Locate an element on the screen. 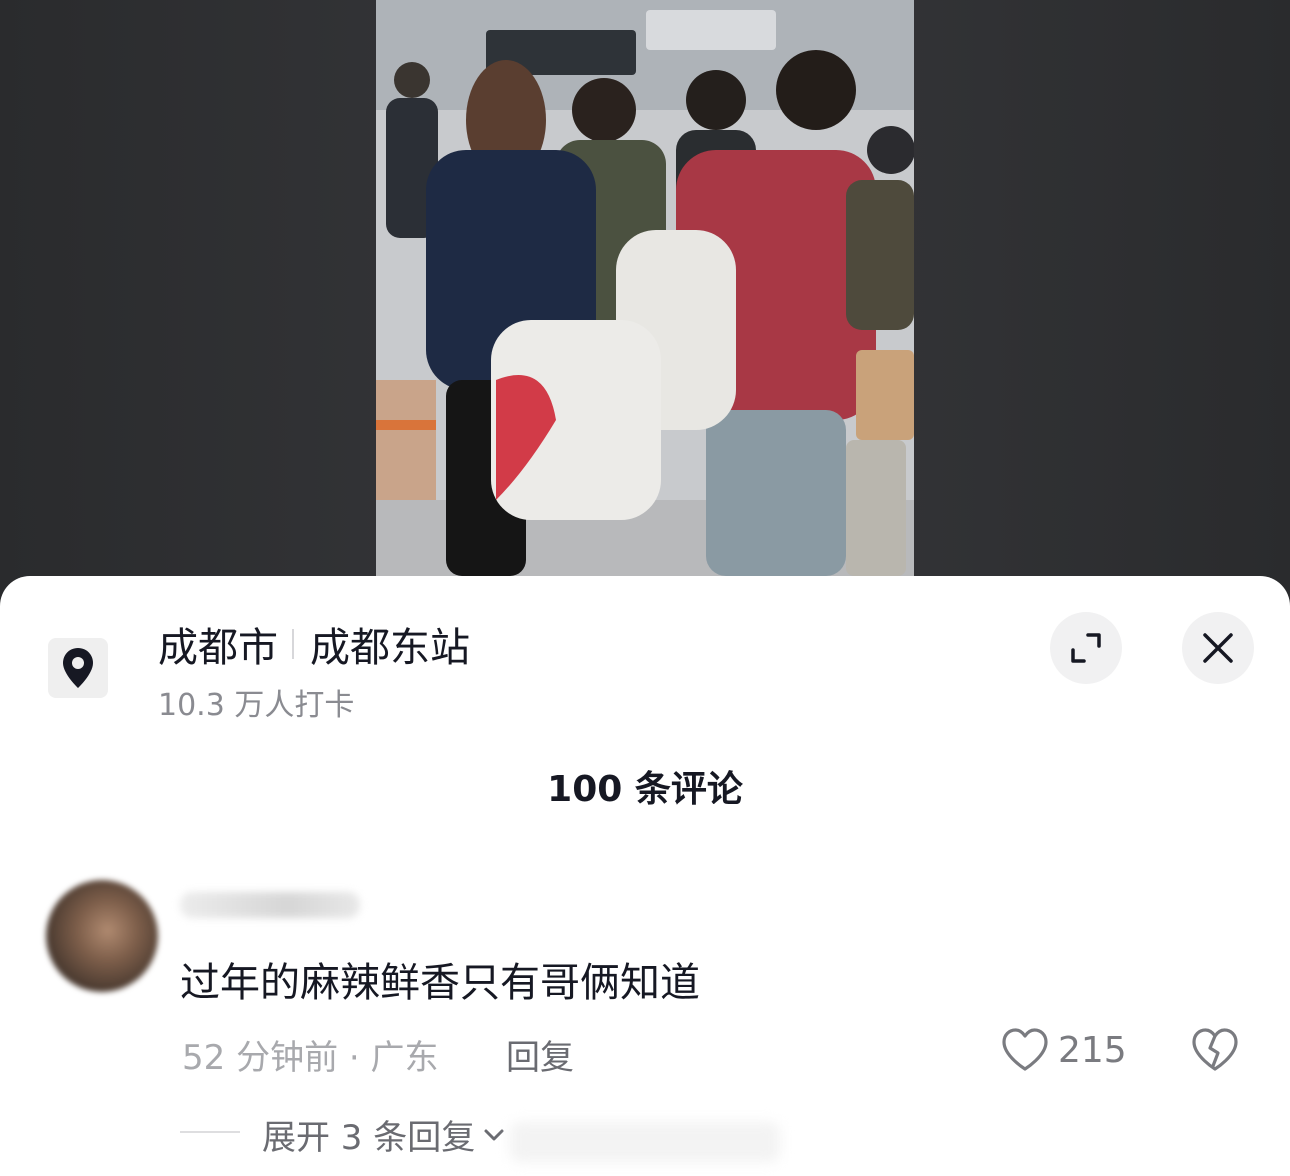  close-icon is located at coordinates (1218, 648).